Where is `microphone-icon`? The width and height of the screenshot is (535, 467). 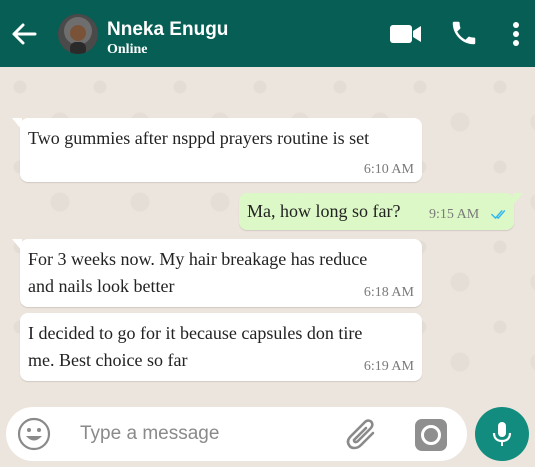 microphone-icon is located at coordinates (502, 434).